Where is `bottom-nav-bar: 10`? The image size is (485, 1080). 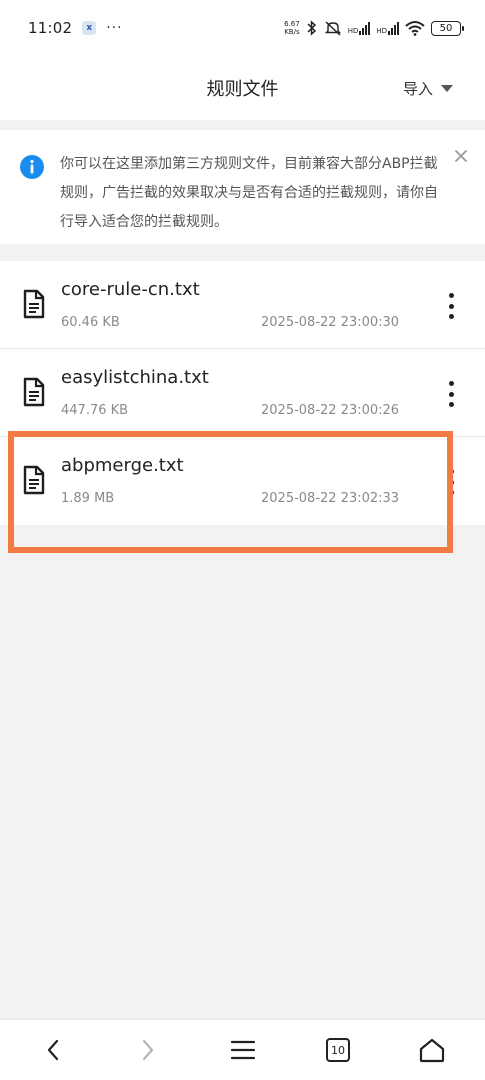
bottom-nav-bar: 10 is located at coordinates (242, 1049).